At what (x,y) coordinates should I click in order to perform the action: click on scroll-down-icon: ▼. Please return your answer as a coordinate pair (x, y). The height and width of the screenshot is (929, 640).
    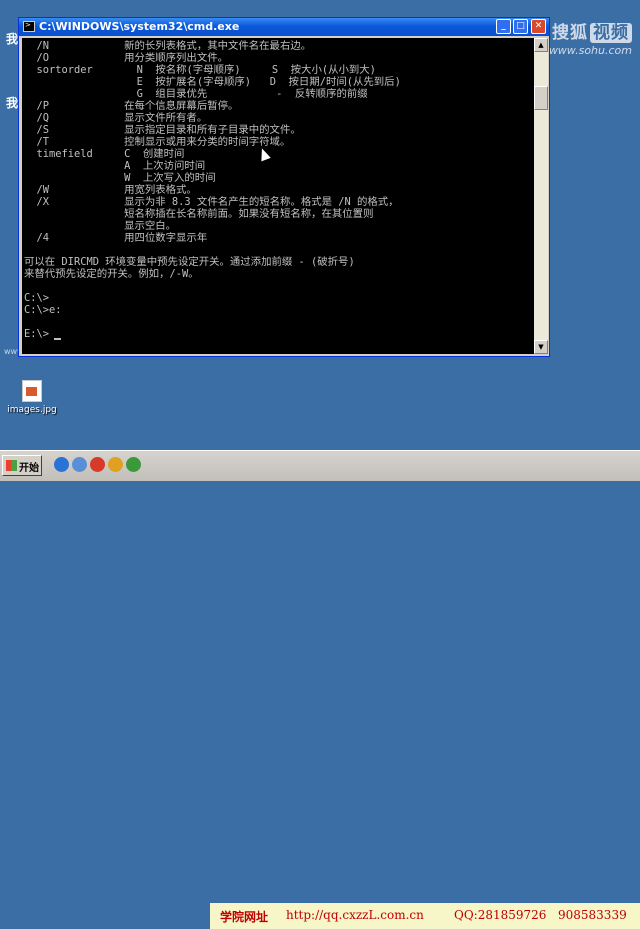
    Looking at the image, I should click on (541, 347).